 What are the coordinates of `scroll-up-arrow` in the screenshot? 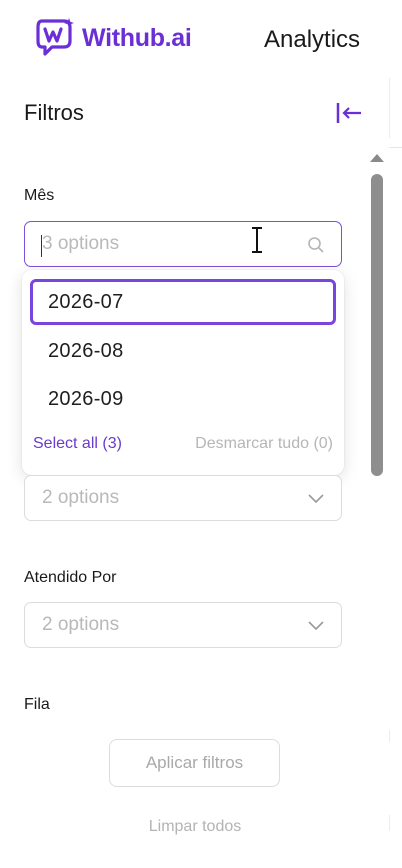 It's located at (377, 158).